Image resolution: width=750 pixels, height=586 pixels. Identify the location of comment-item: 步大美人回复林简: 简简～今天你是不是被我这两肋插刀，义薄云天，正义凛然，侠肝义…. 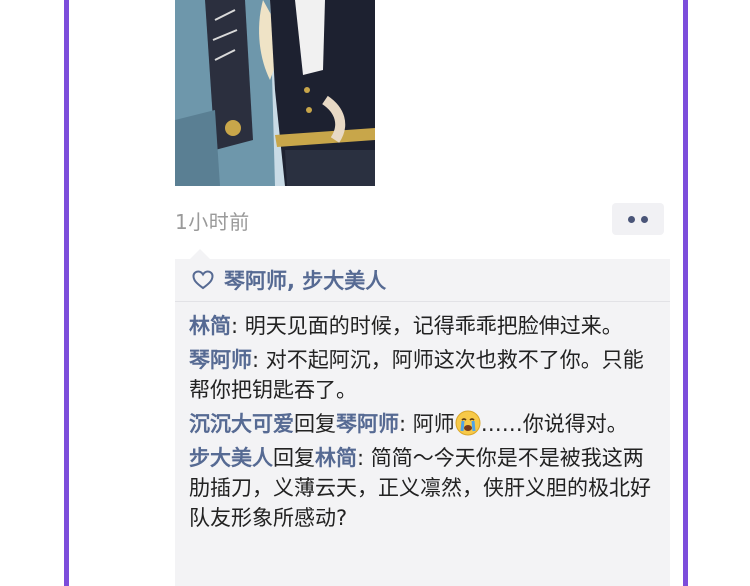
(424, 488).